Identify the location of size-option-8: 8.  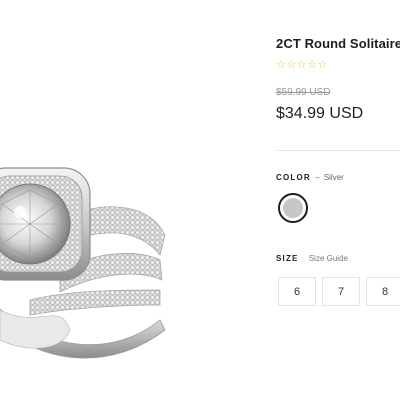
(383, 291).